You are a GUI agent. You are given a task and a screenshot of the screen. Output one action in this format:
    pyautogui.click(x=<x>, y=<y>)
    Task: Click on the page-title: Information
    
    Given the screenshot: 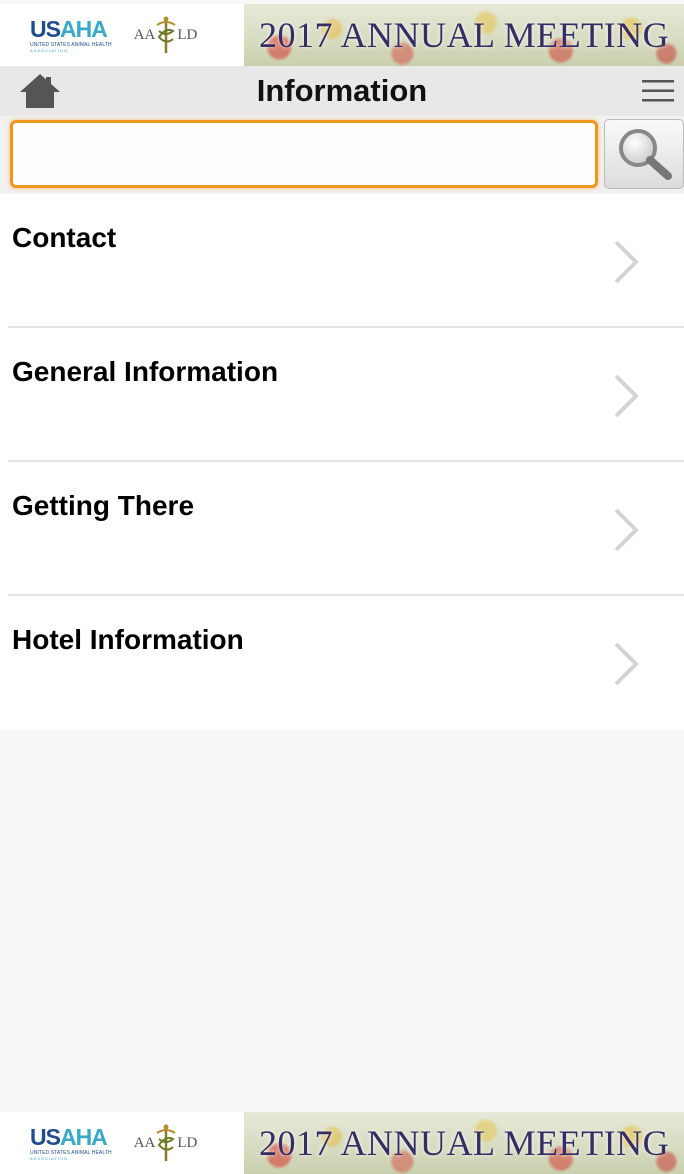 What is the action you would take?
    pyautogui.click(x=342, y=90)
    